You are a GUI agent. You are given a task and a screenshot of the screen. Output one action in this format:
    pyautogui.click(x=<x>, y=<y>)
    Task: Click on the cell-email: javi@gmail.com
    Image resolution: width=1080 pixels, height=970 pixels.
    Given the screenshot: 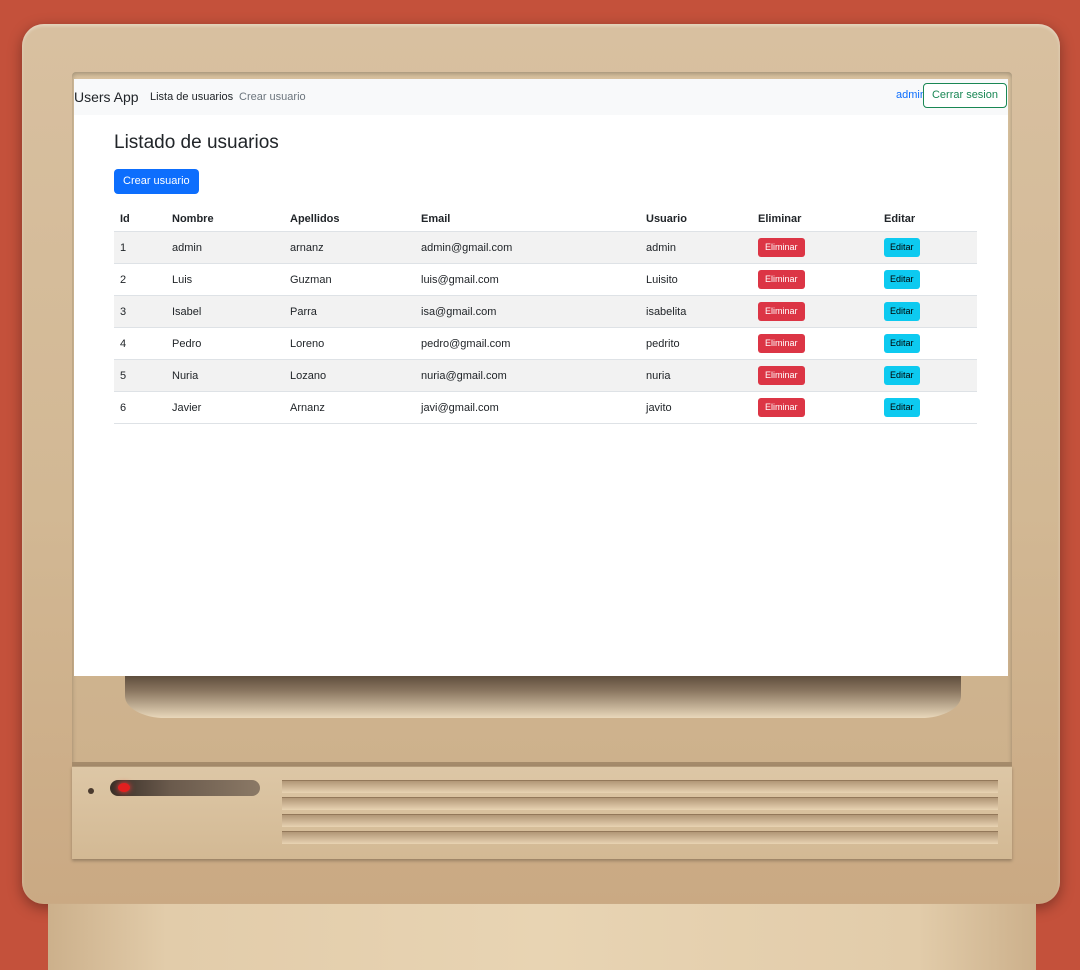 What is the action you would take?
    pyautogui.click(x=527, y=407)
    